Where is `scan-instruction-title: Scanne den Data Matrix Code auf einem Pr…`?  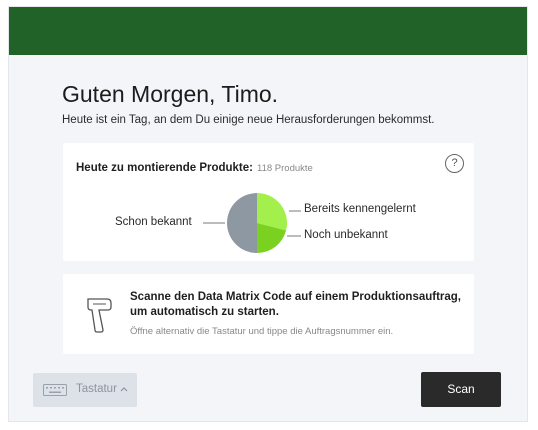
scan-instruction-title: Scanne den Data Matrix Code auf einem Pr… is located at coordinates (296, 304).